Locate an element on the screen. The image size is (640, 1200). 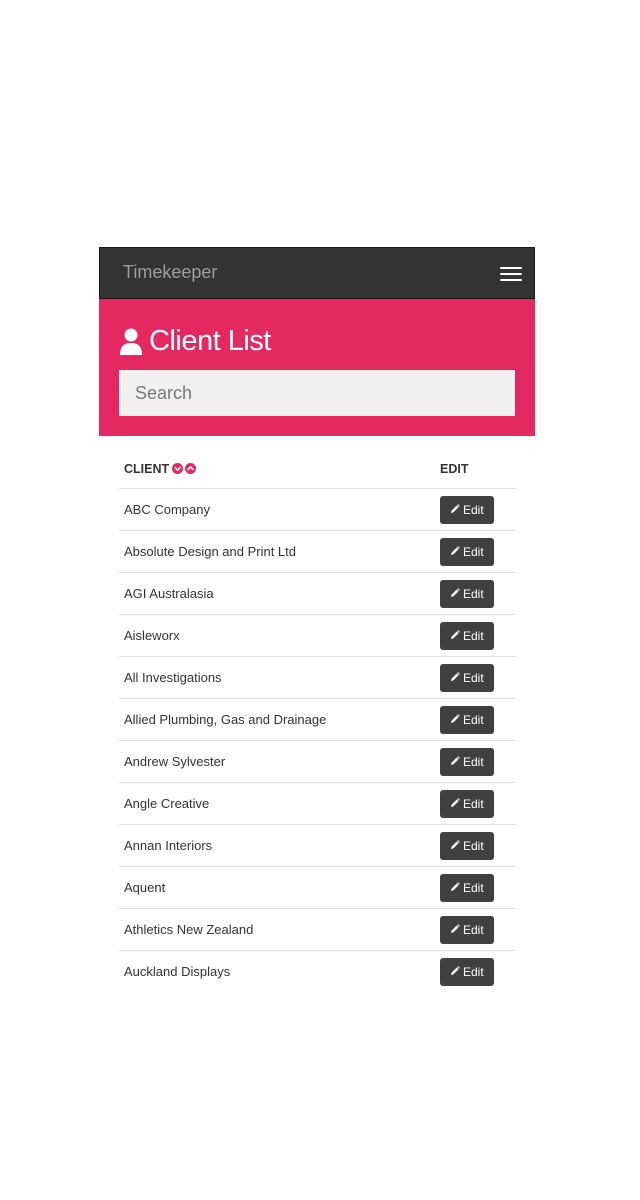
page-title-text: Client List is located at coordinates (210, 341).